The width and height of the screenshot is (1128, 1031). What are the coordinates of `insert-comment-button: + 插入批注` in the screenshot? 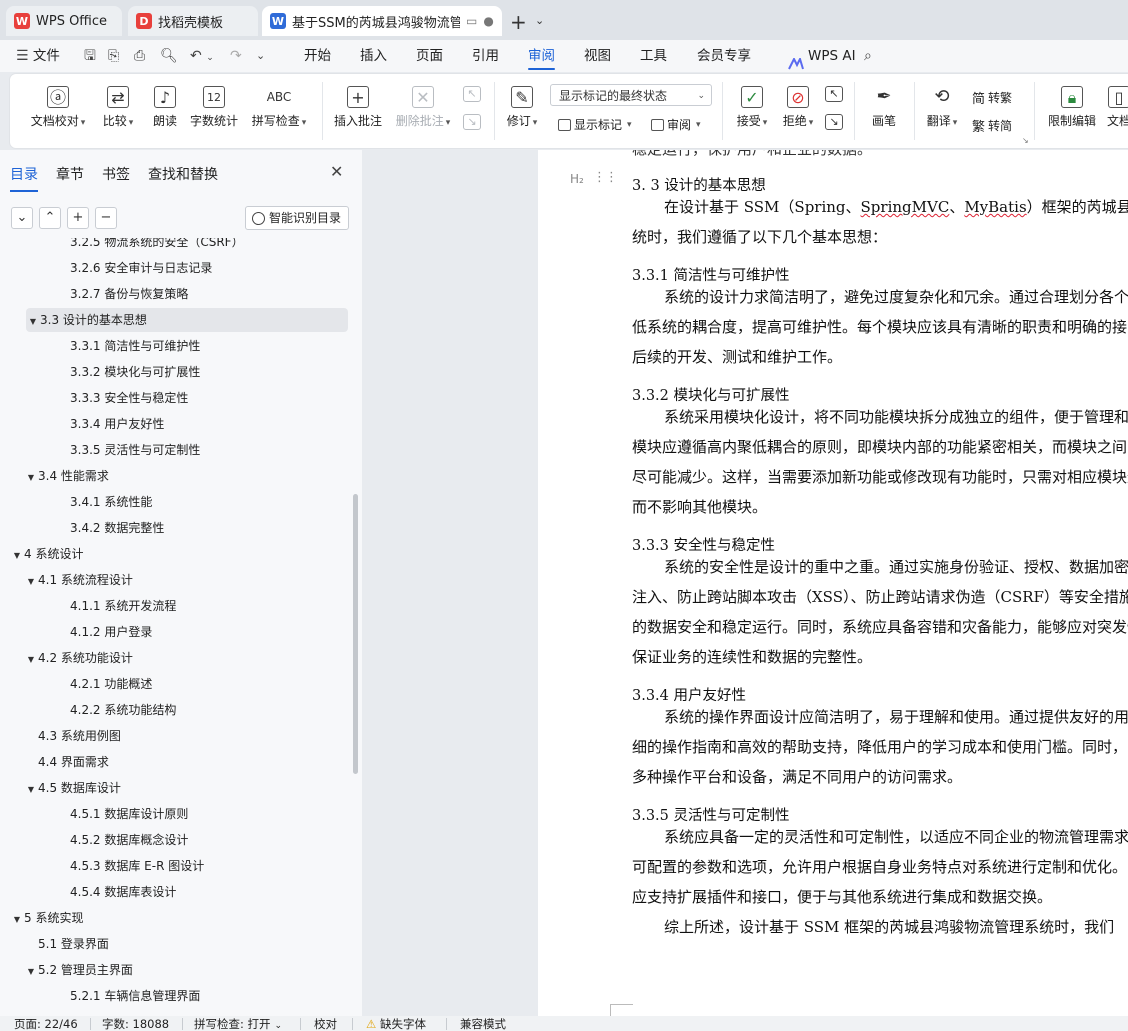 It's located at (358, 107).